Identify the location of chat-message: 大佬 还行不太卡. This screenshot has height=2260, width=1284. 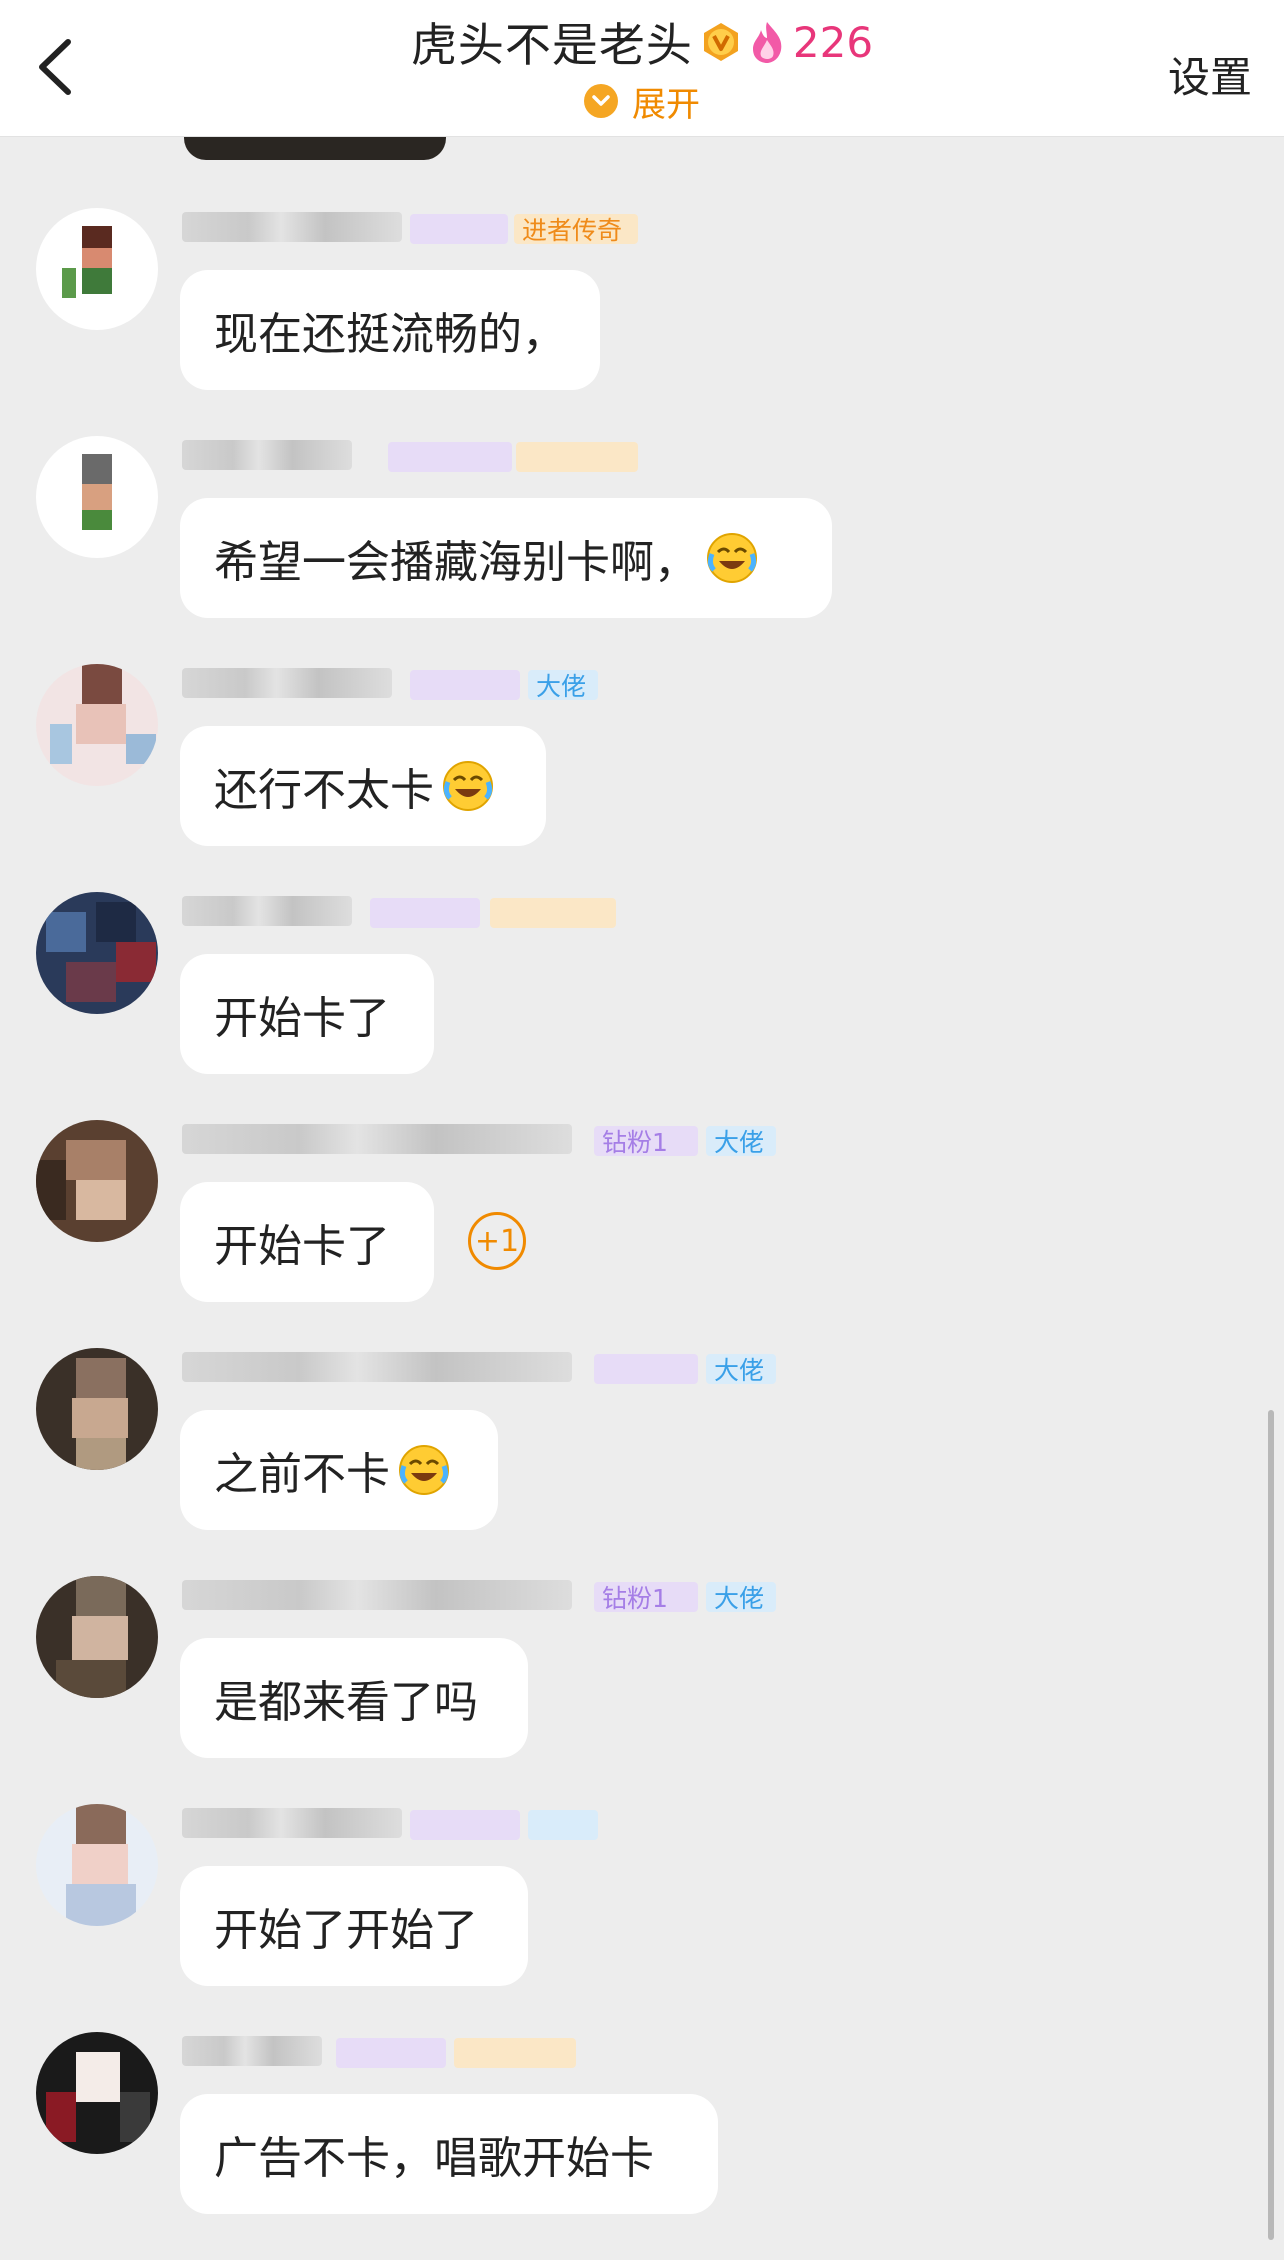
(642, 778).